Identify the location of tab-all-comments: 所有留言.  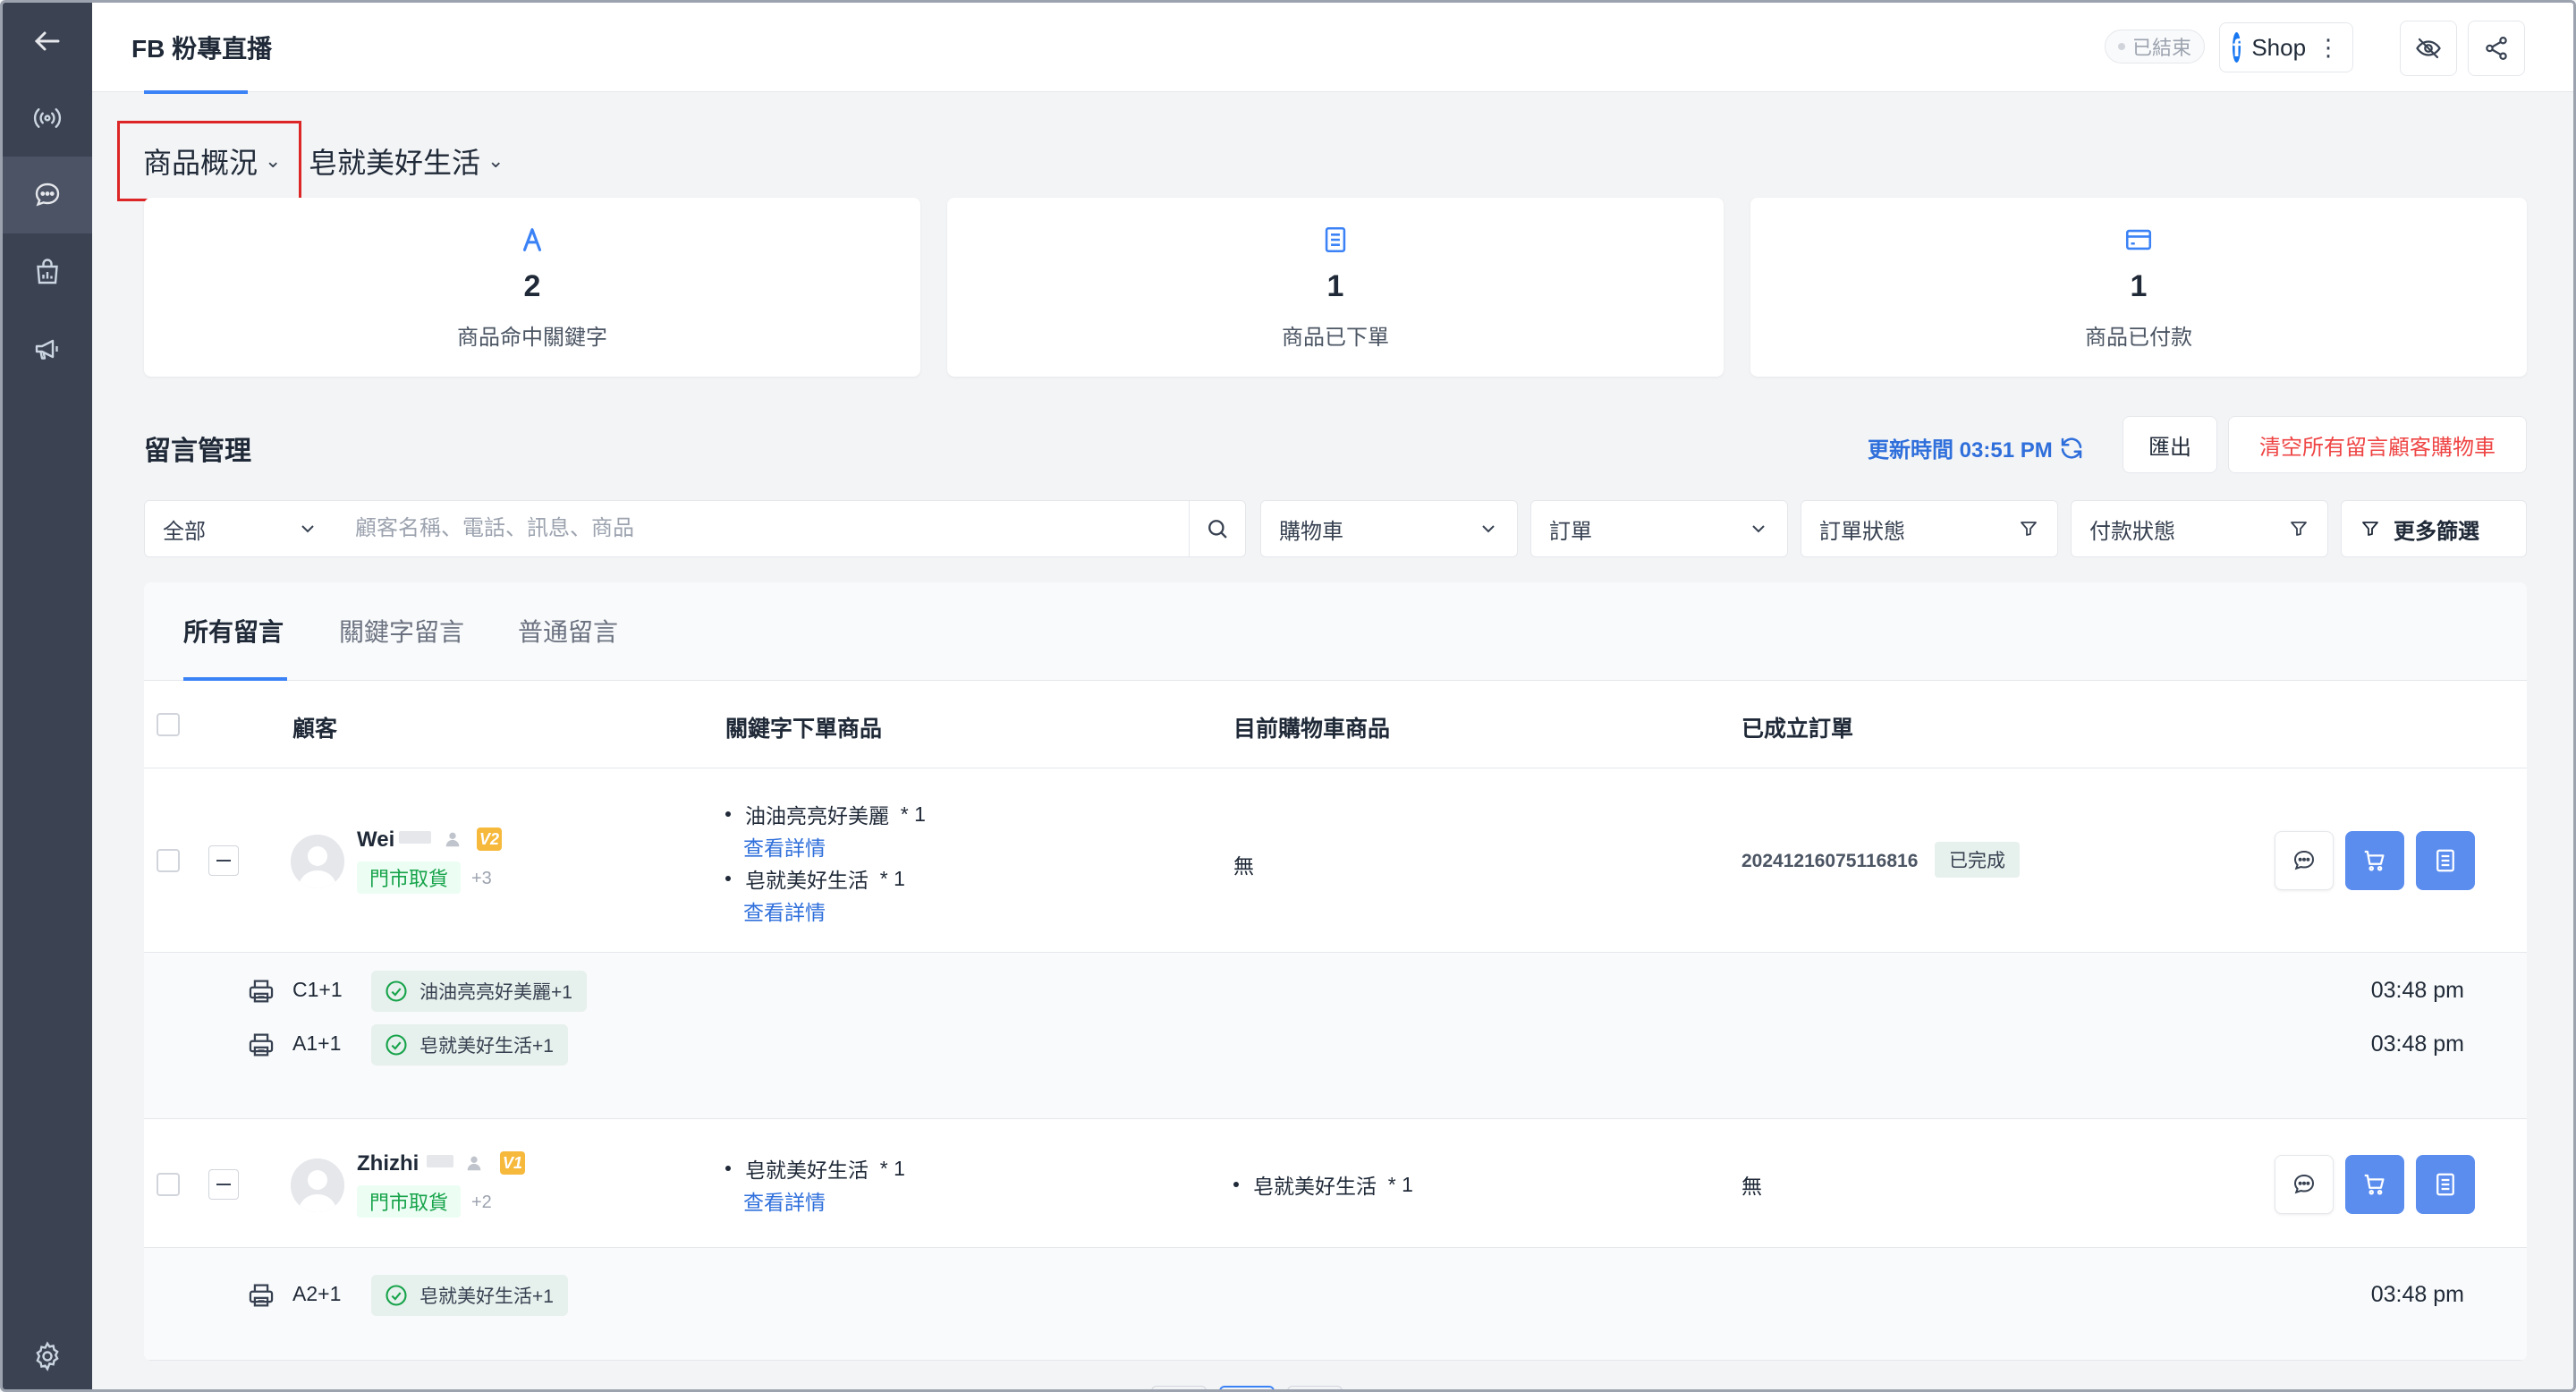
(233, 631).